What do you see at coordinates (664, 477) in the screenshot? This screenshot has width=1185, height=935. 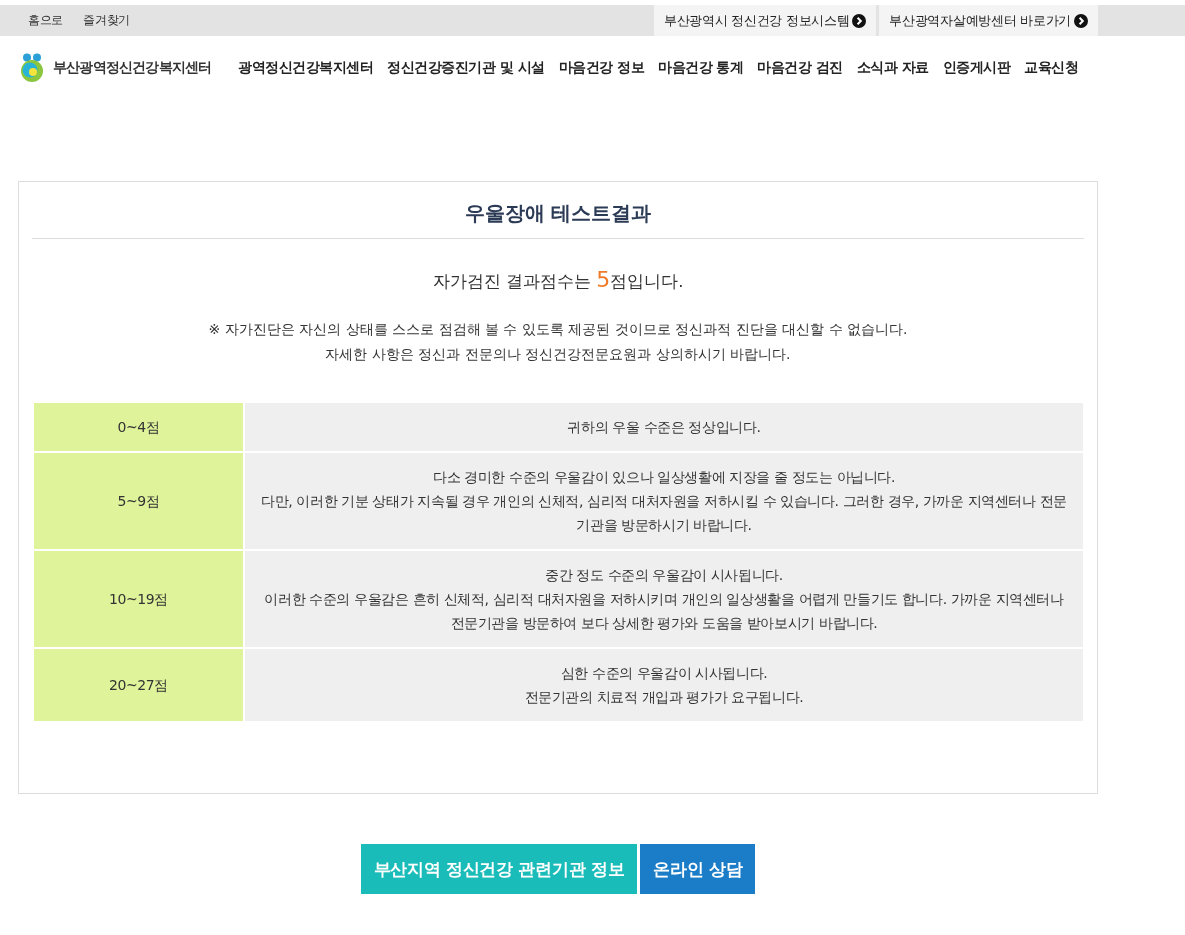 I see `description-text: 다소 경미한 수준의 우울감이 있으나 일상생활에 지장을 줄 정도는 아닙니다.` at bounding box center [664, 477].